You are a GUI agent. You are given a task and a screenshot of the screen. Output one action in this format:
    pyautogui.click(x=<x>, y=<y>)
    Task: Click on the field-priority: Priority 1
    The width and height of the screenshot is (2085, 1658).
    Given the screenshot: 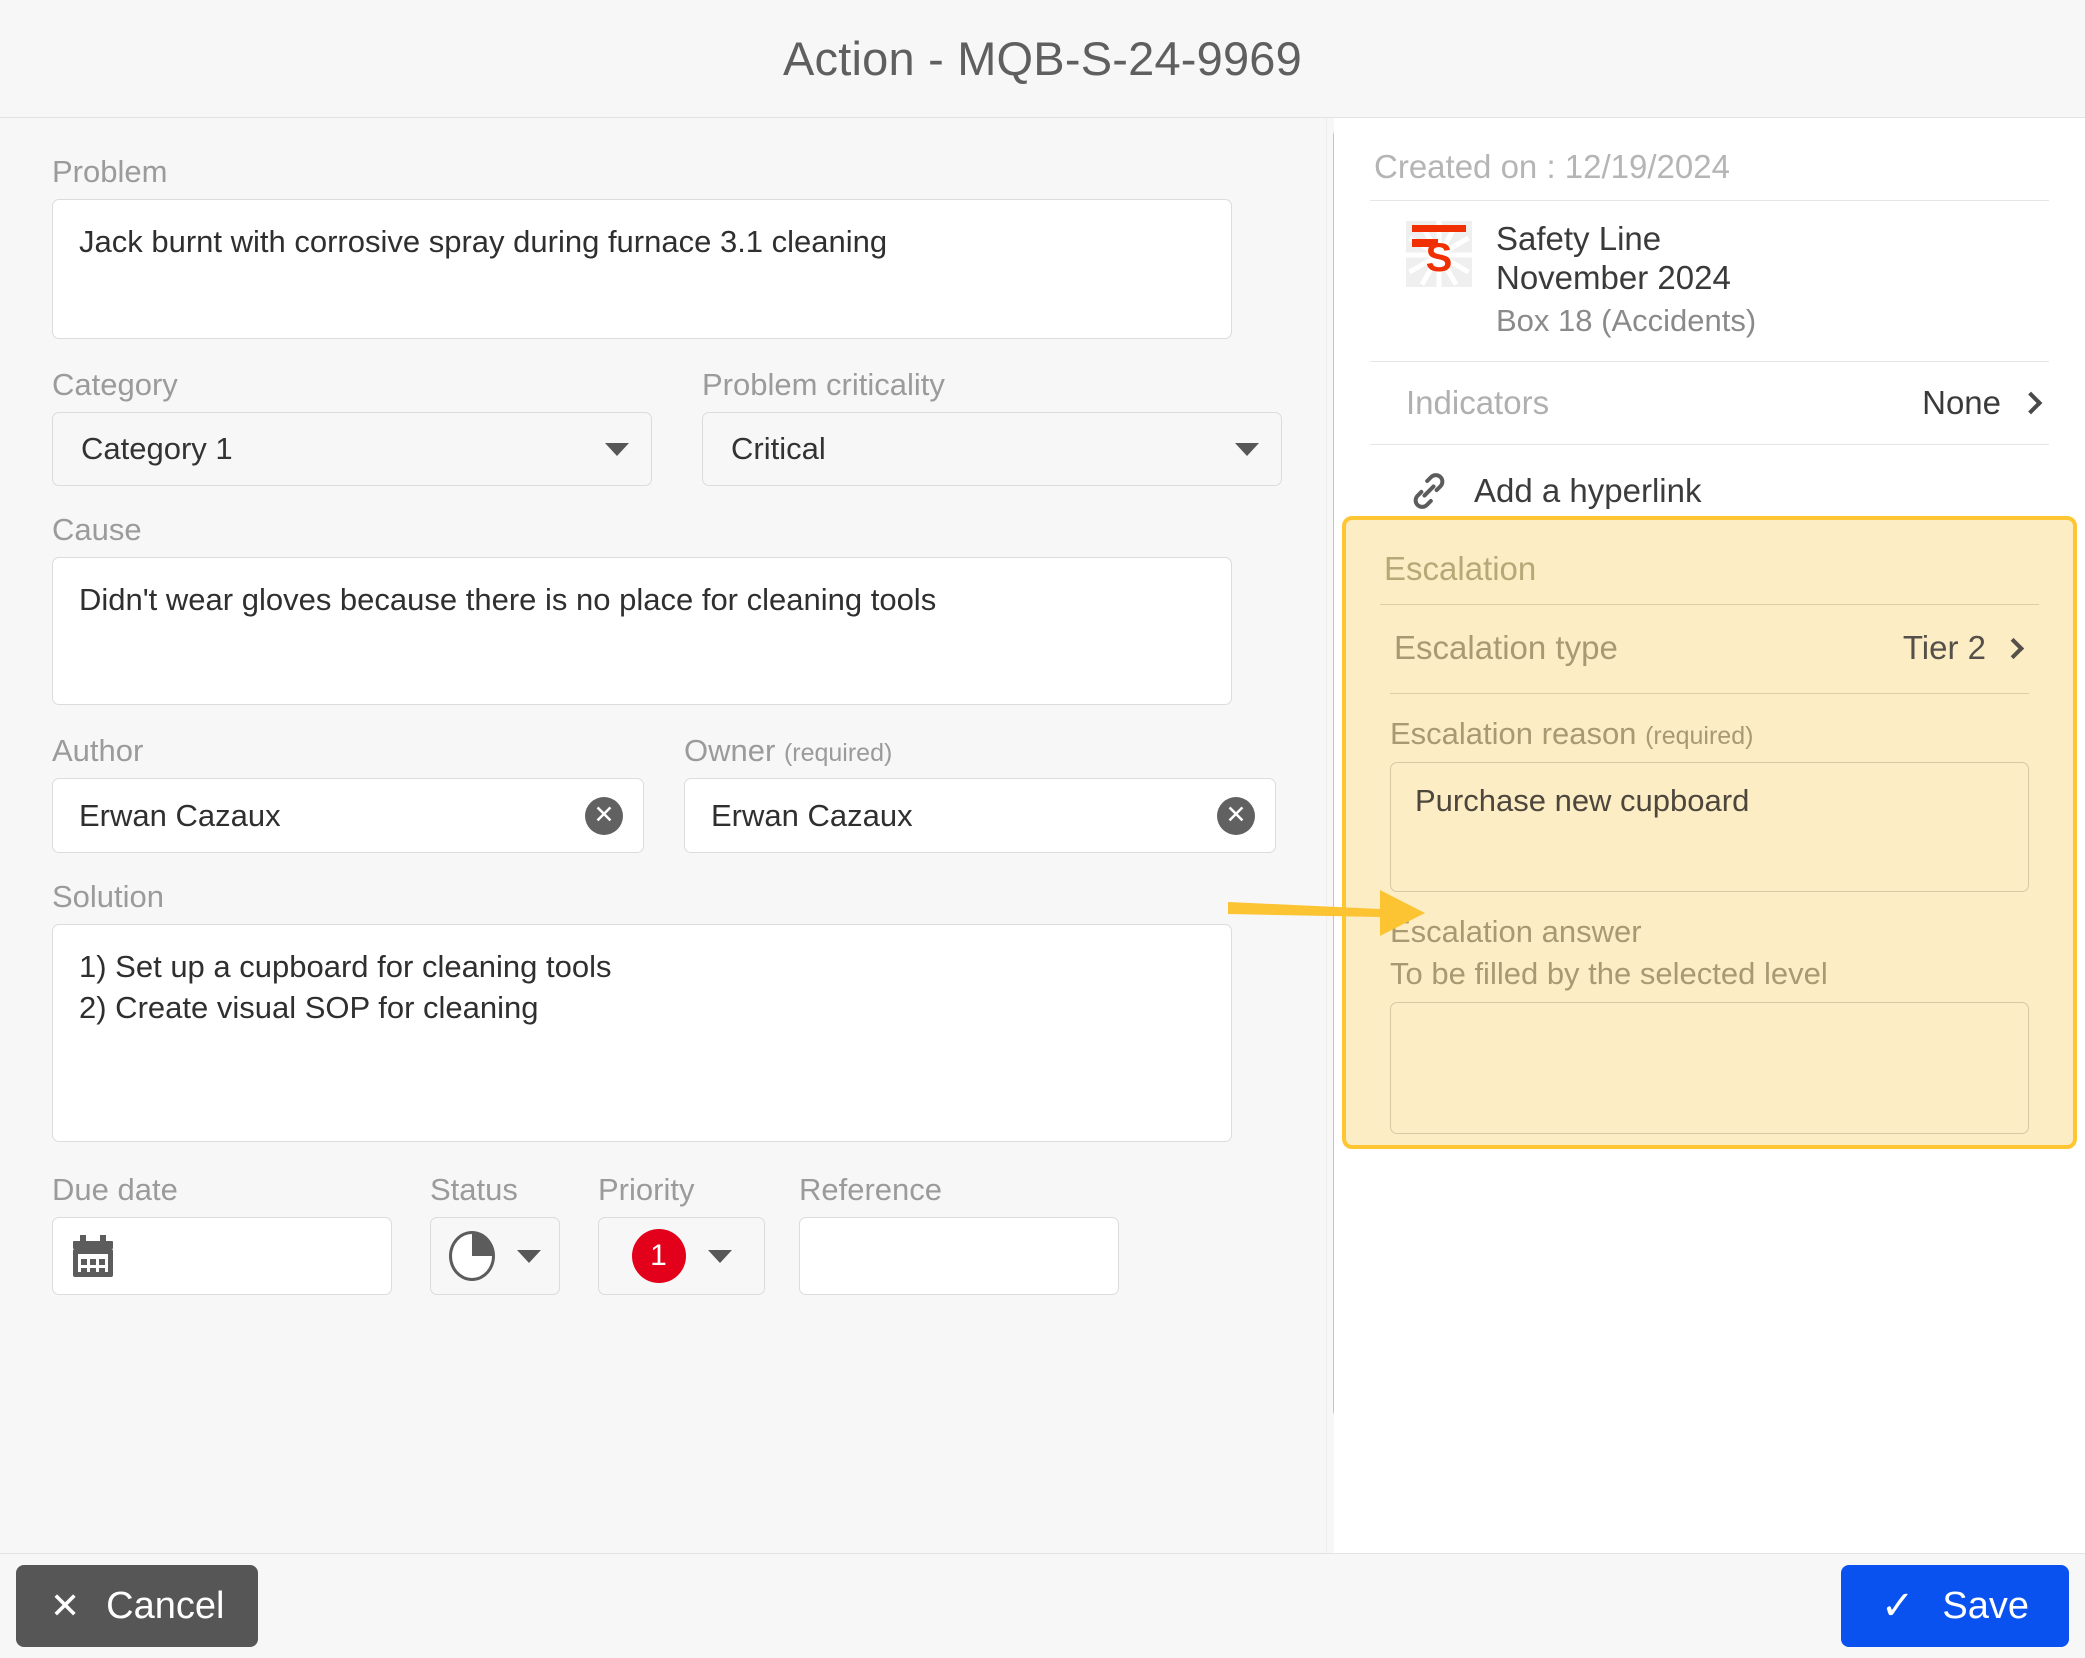 What is the action you would take?
    pyautogui.click(x=681, y=1233)
    